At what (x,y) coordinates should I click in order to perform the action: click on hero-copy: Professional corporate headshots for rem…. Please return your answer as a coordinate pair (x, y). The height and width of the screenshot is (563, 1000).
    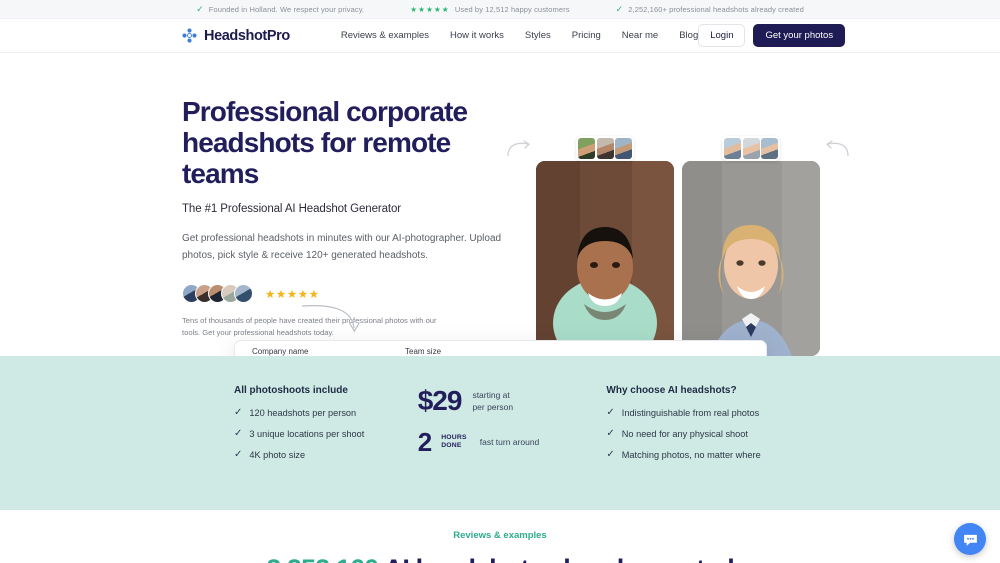
    Looking at the image, I should click on (352, 217).